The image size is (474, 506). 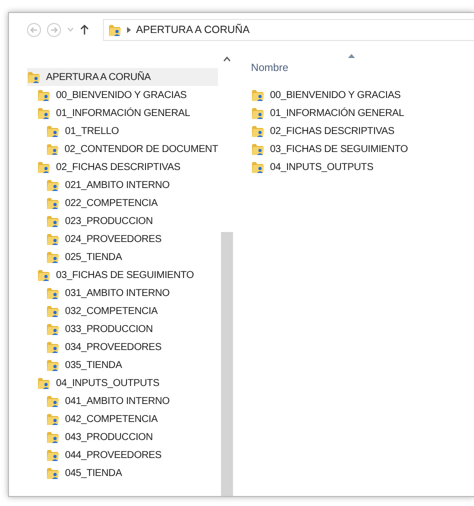 I want to click on back-button, so click(x=34, y=29).